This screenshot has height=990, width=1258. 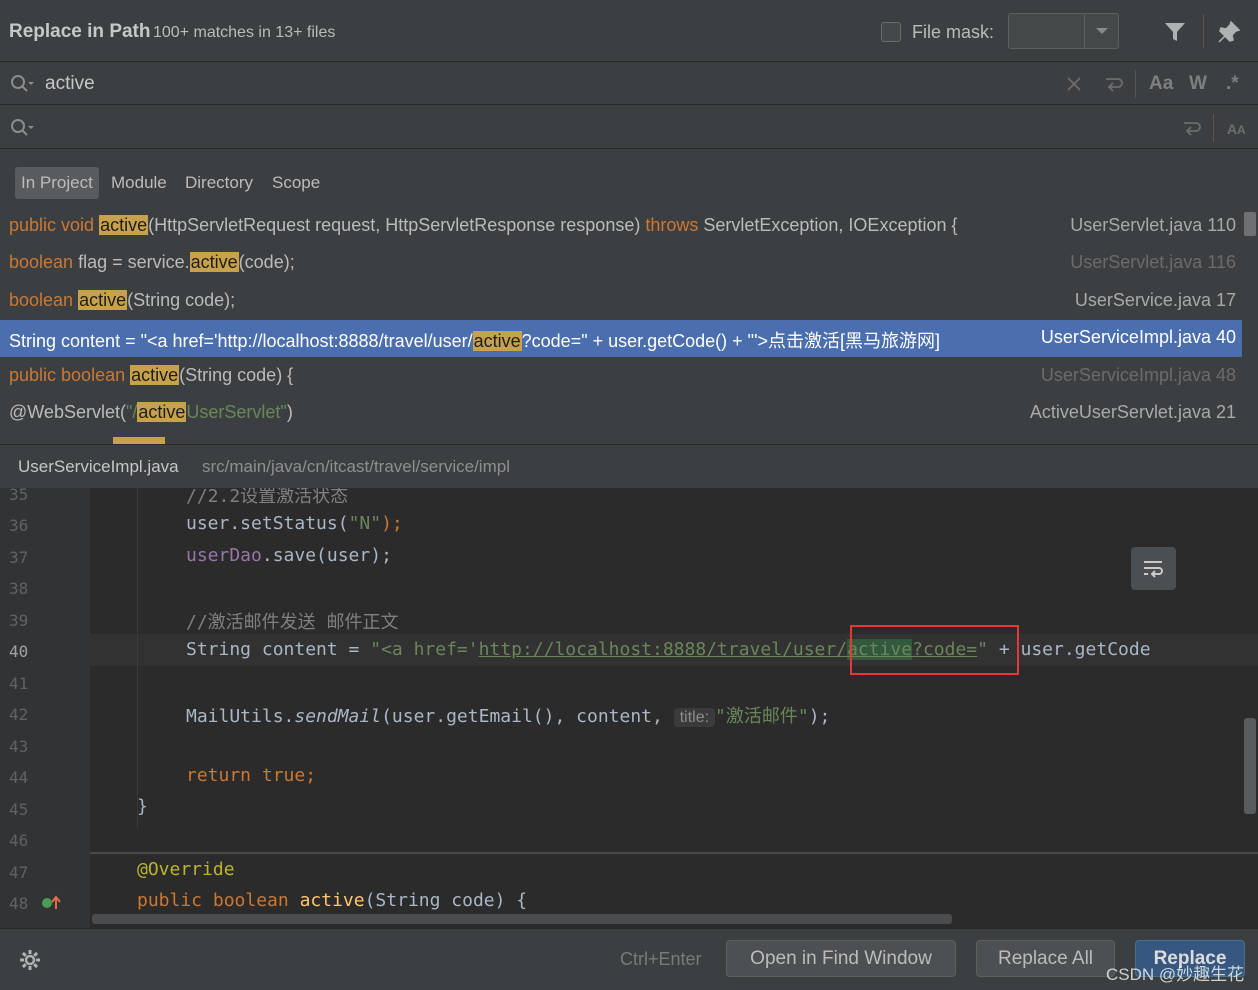 What do you see at coordinates (19, 809) in the screenshot?
I see `line-number: 45` at bounding box center [19, 809].